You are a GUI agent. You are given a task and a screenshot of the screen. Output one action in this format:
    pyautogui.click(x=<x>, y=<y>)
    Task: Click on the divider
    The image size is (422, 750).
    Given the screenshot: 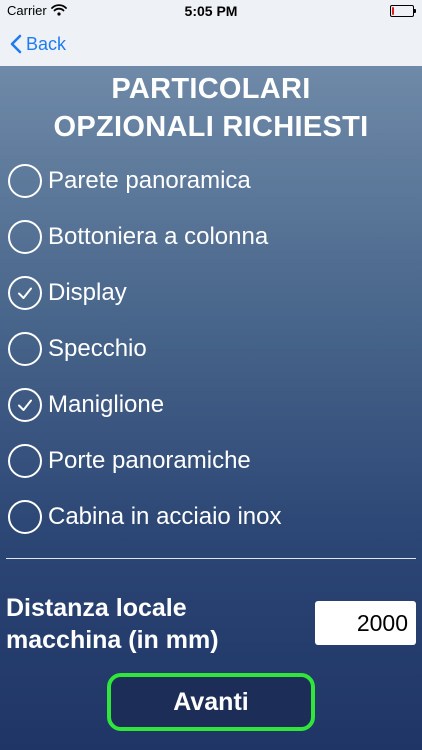 What is the action you would take?
    pyautogui.click(x=211, y=558)
    